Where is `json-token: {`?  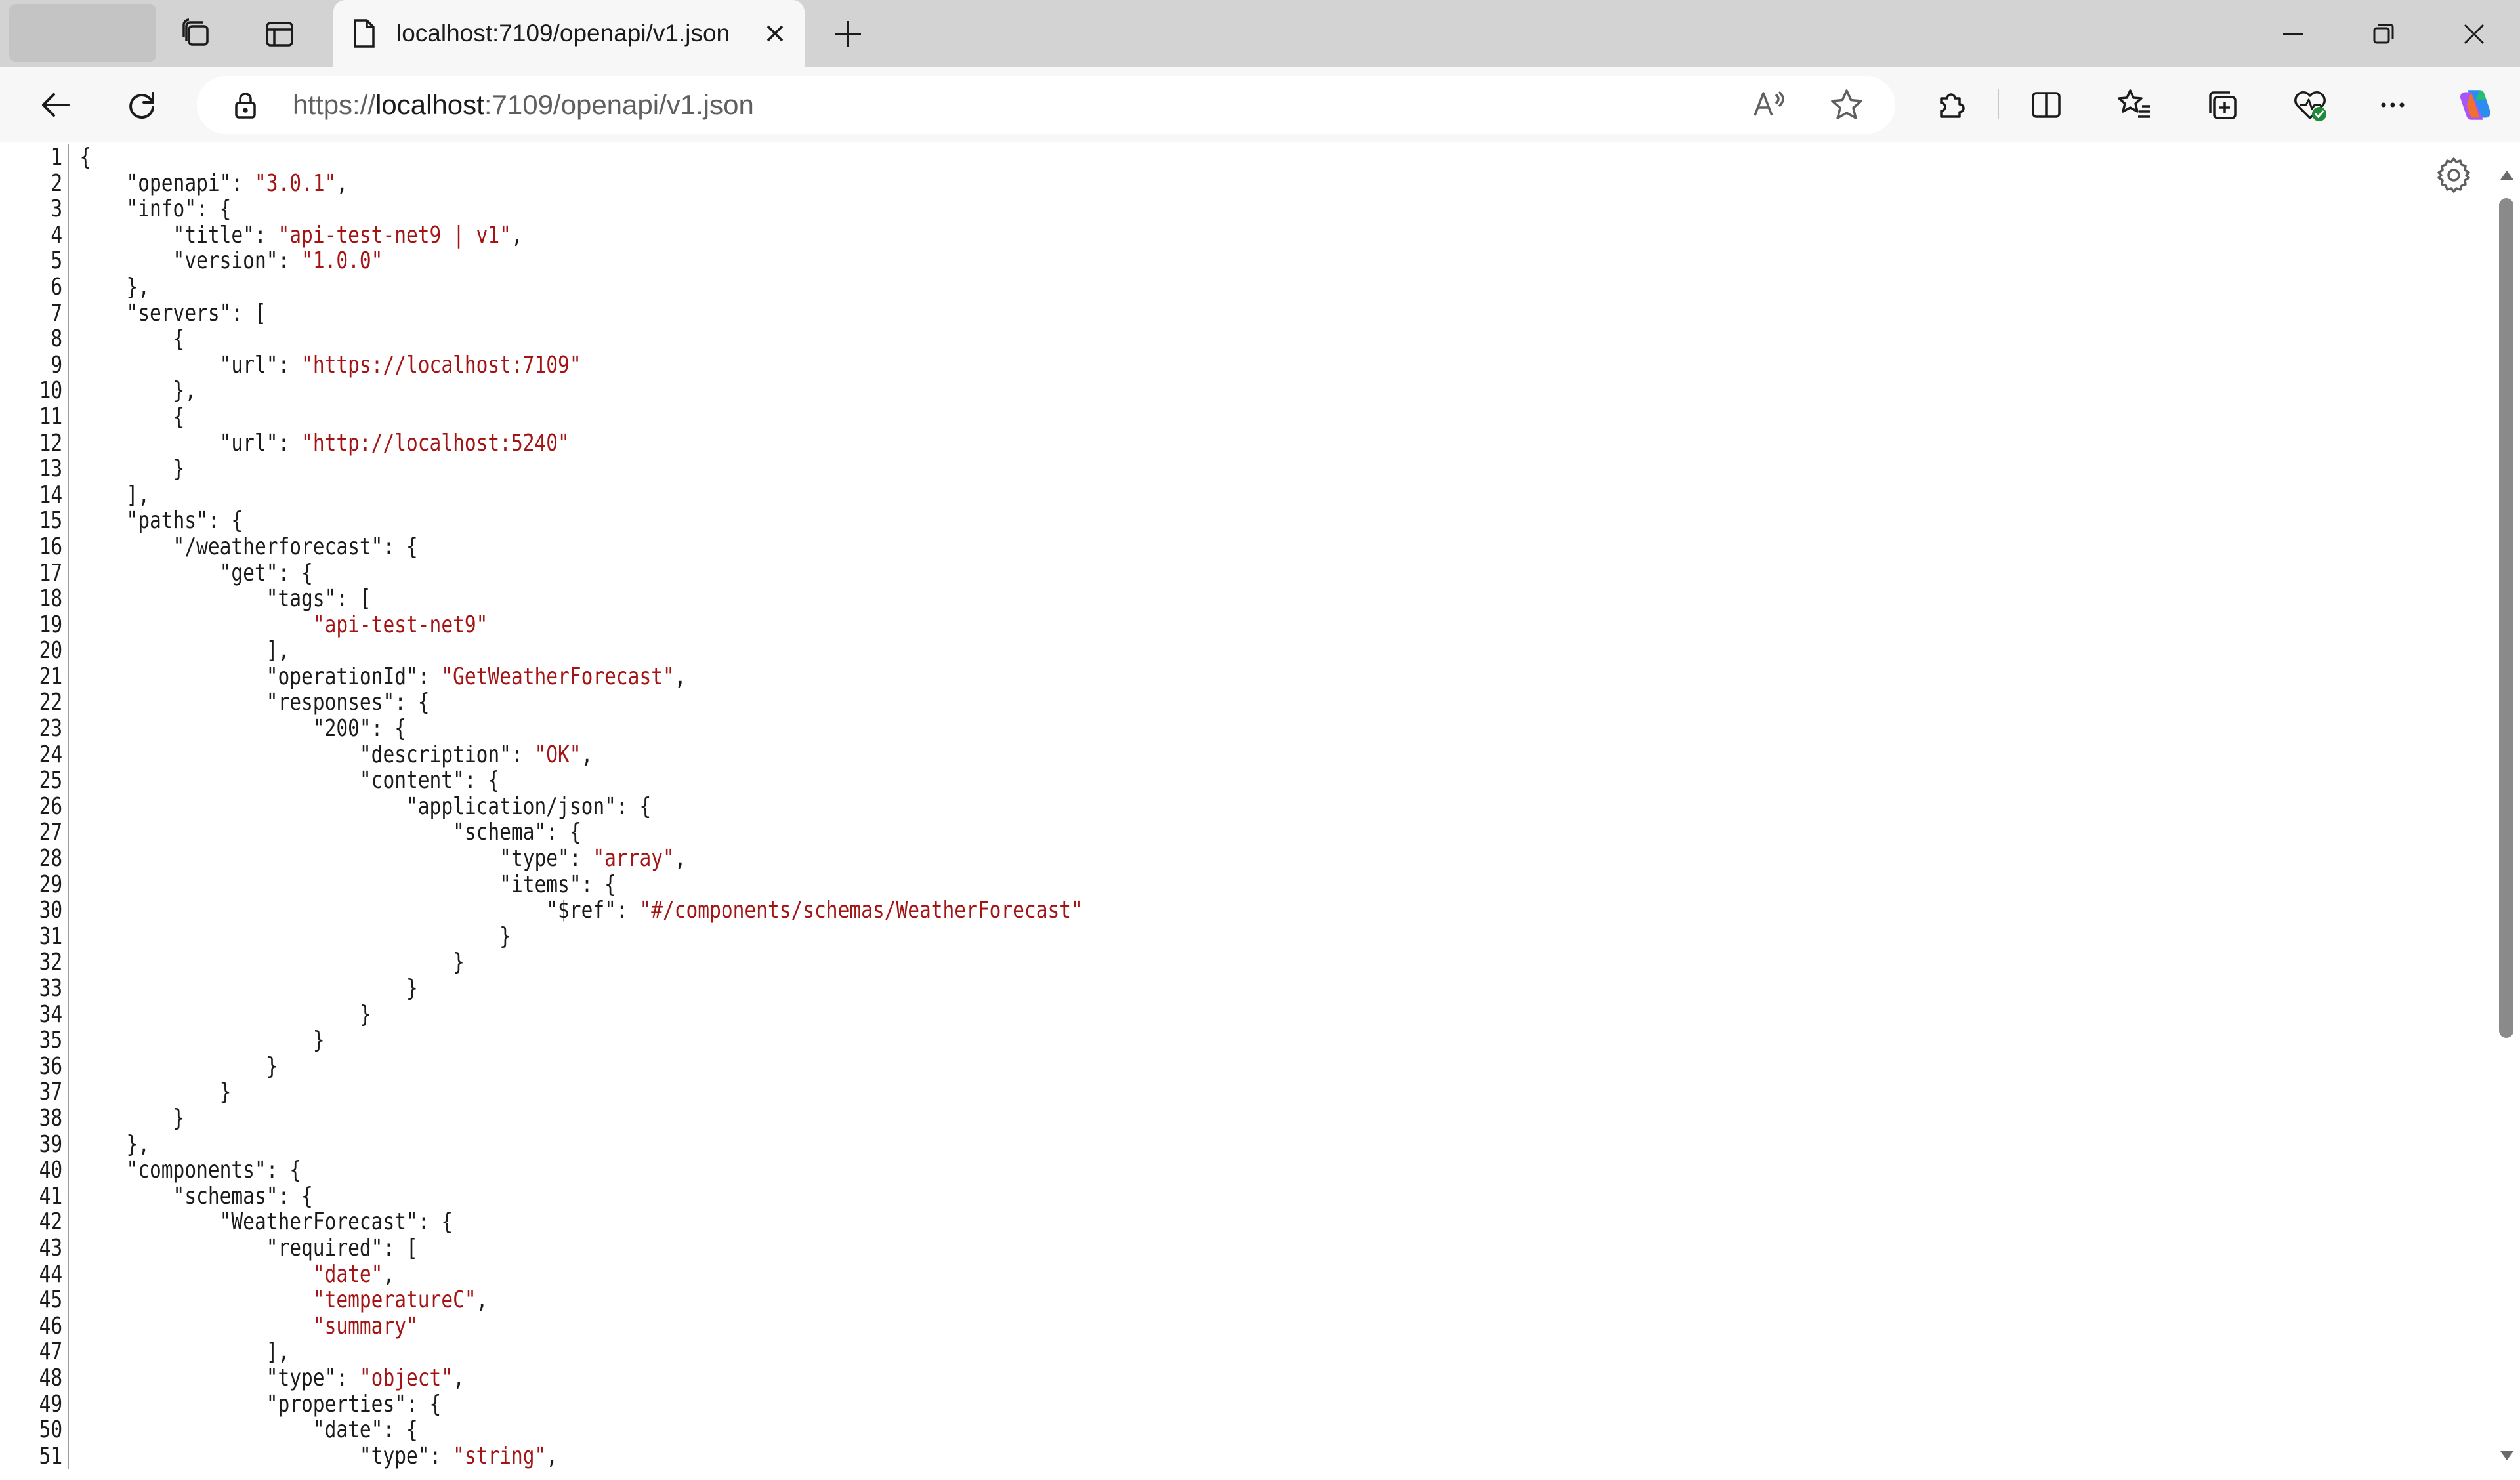
json-token: { is located at coordinates (85, 157).